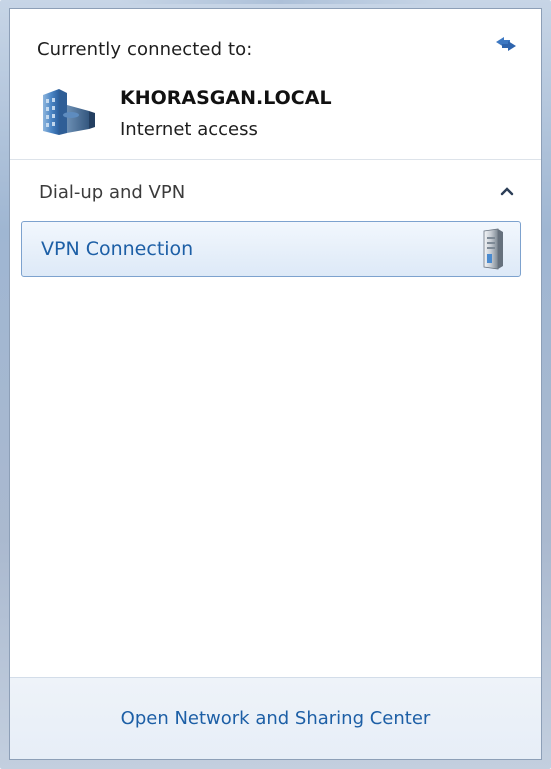 This screenshot has height=769, width=551. What do you see at coordinates (280, 2) in the screenshot?
I see `frame-highlight` at bounding box center [280, 2].